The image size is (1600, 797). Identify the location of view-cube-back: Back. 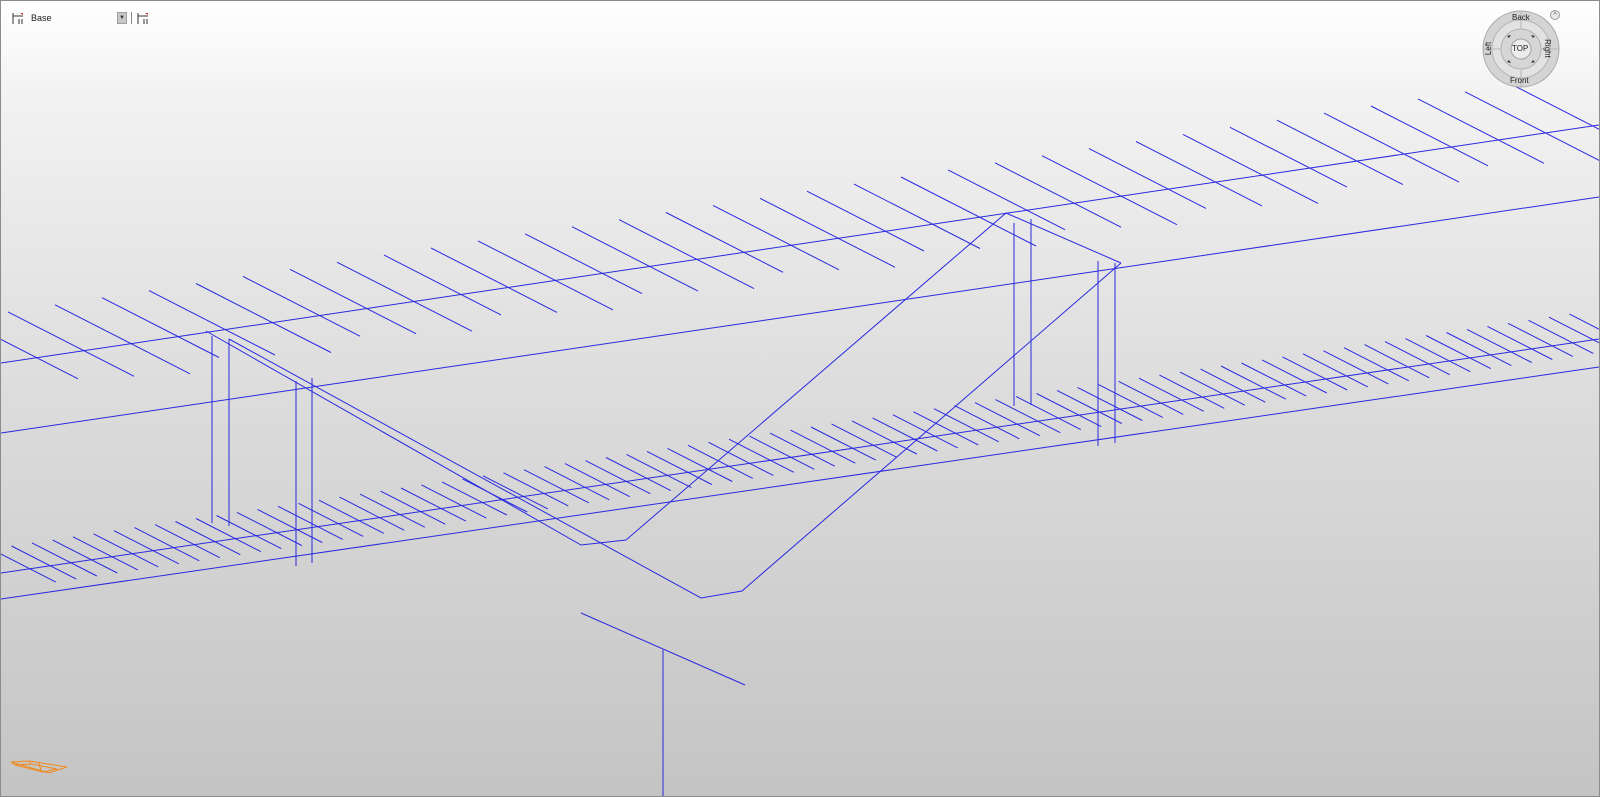
(1521, 17).